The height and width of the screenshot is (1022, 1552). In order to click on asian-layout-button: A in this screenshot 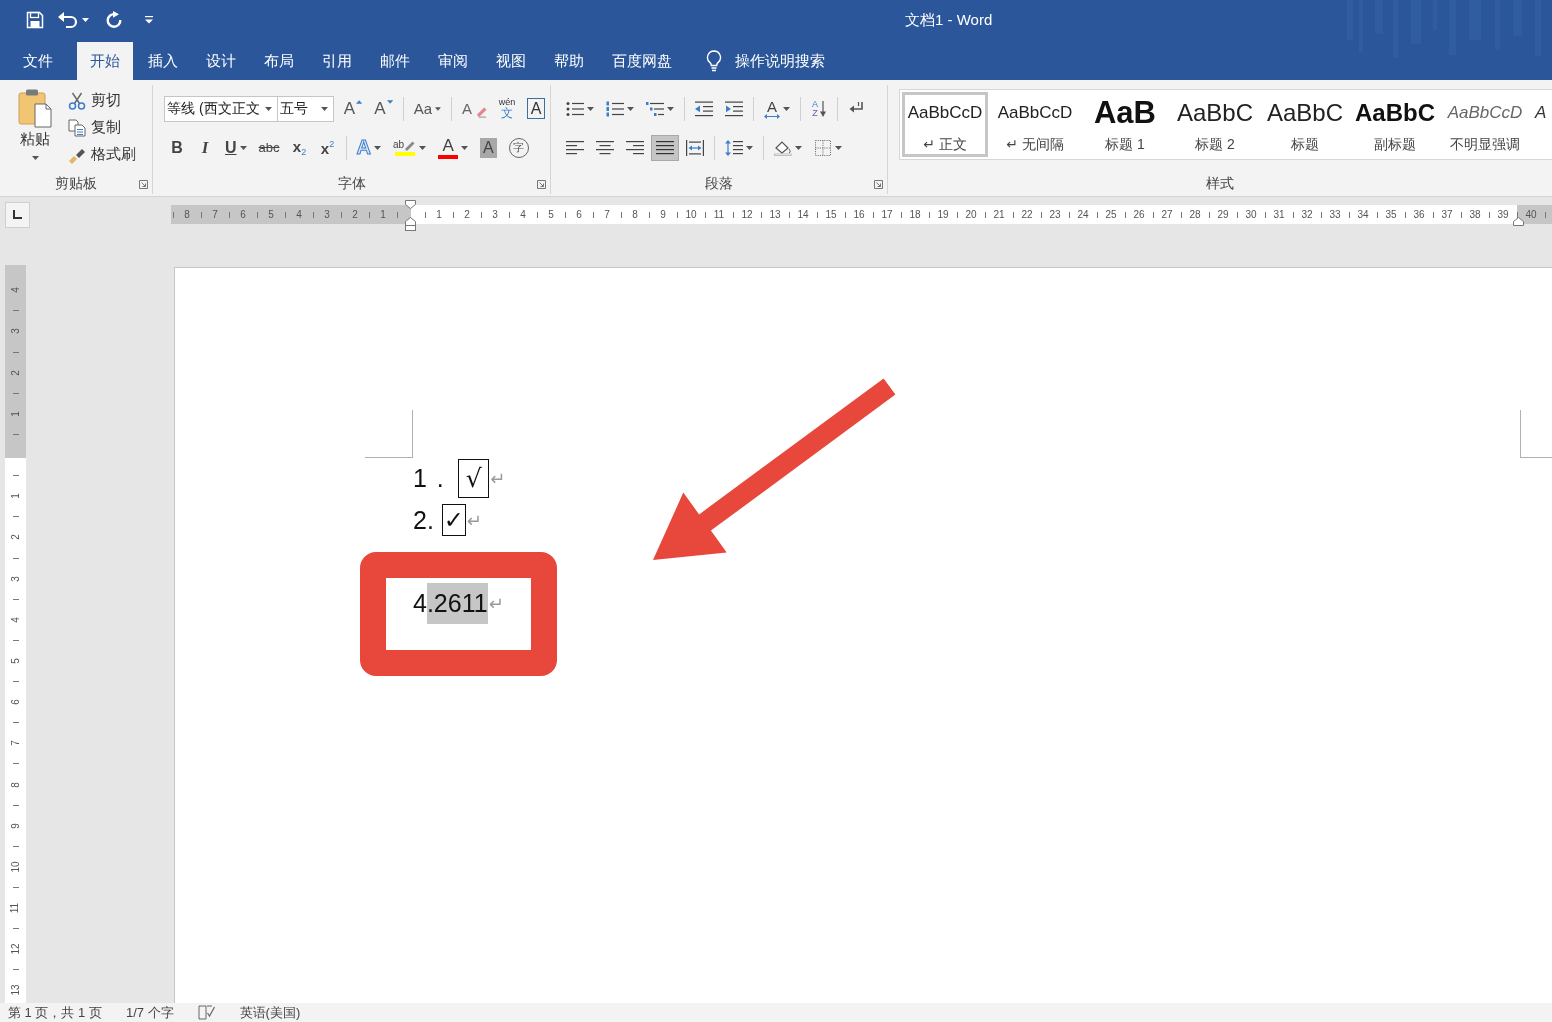, I will do `click(777, 108)`.